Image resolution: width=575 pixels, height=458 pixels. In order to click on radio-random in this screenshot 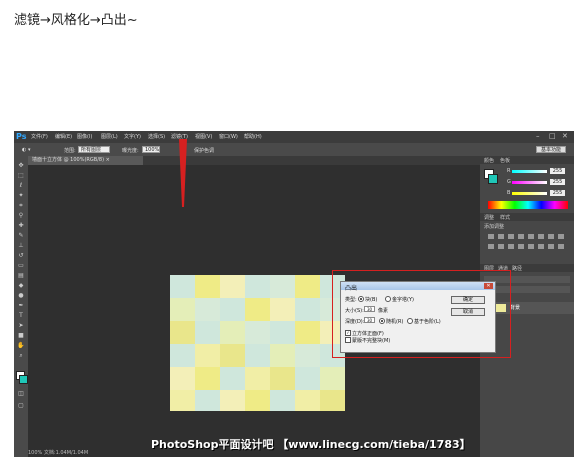, I will do `click(382, 321)`.